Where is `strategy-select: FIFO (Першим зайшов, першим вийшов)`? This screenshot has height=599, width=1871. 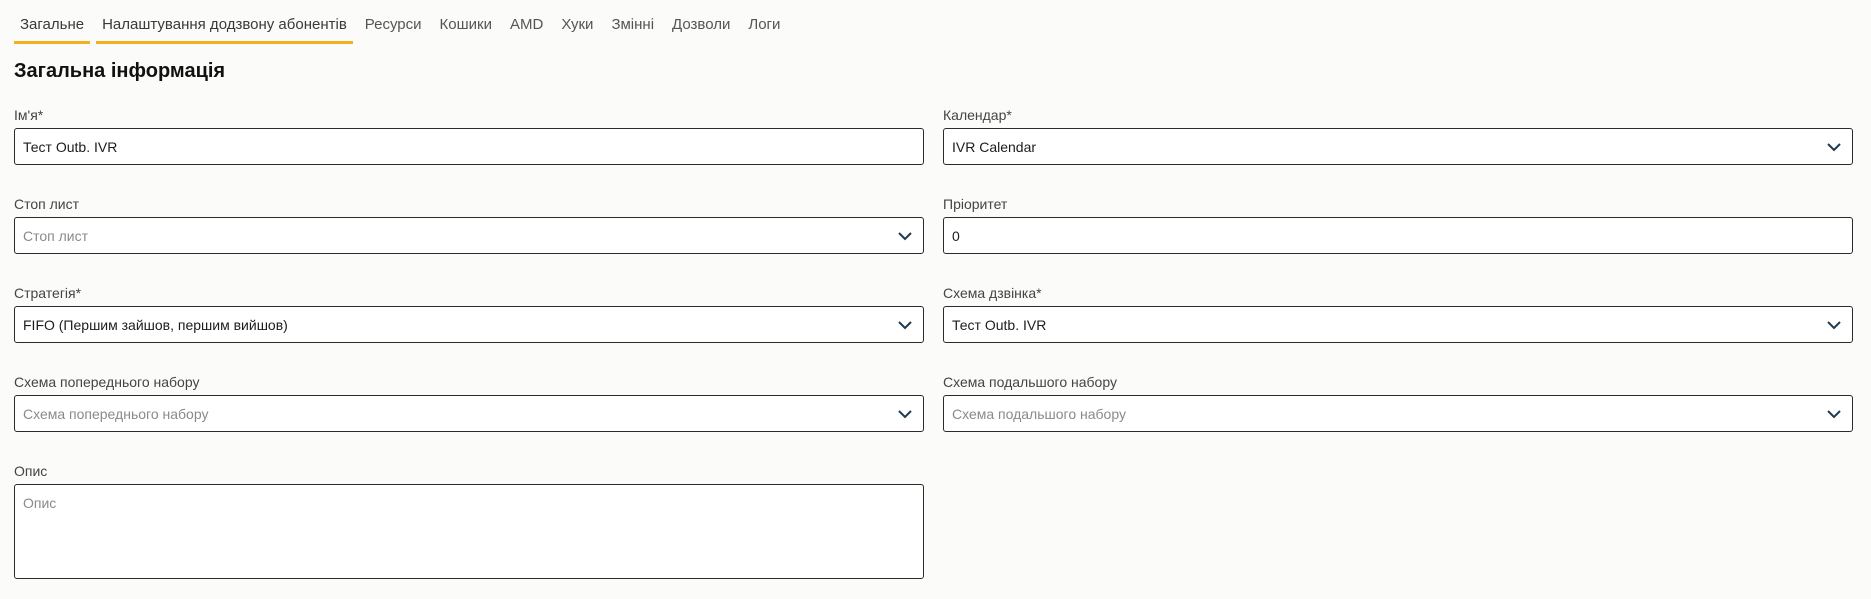
strategy-select: FIFO (Першим зайшов, першим вийшов) is located at coordinates (469, 324).